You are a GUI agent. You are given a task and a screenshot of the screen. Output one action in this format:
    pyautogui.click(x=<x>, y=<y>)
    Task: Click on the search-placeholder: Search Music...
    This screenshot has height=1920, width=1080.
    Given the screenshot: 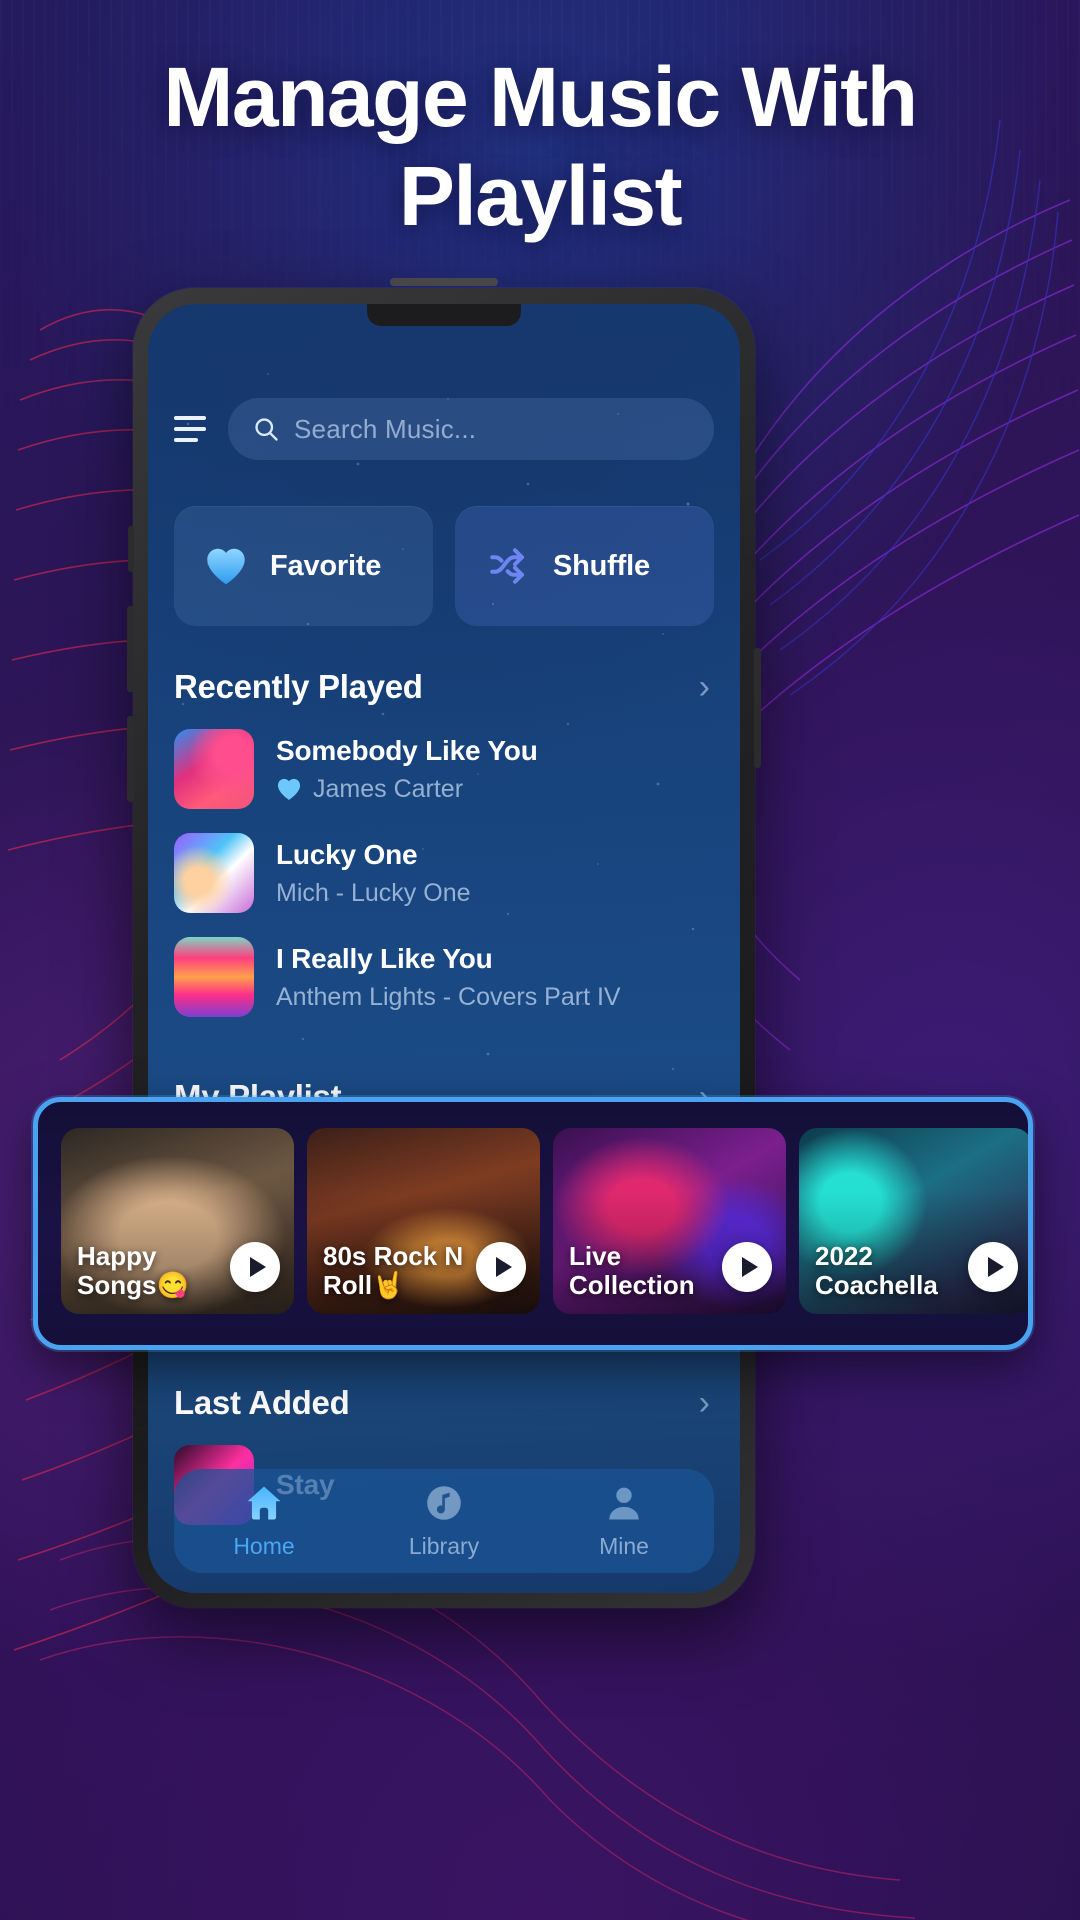 What is the action you would take?
    pyautogui.click(x=385, y=428)
    